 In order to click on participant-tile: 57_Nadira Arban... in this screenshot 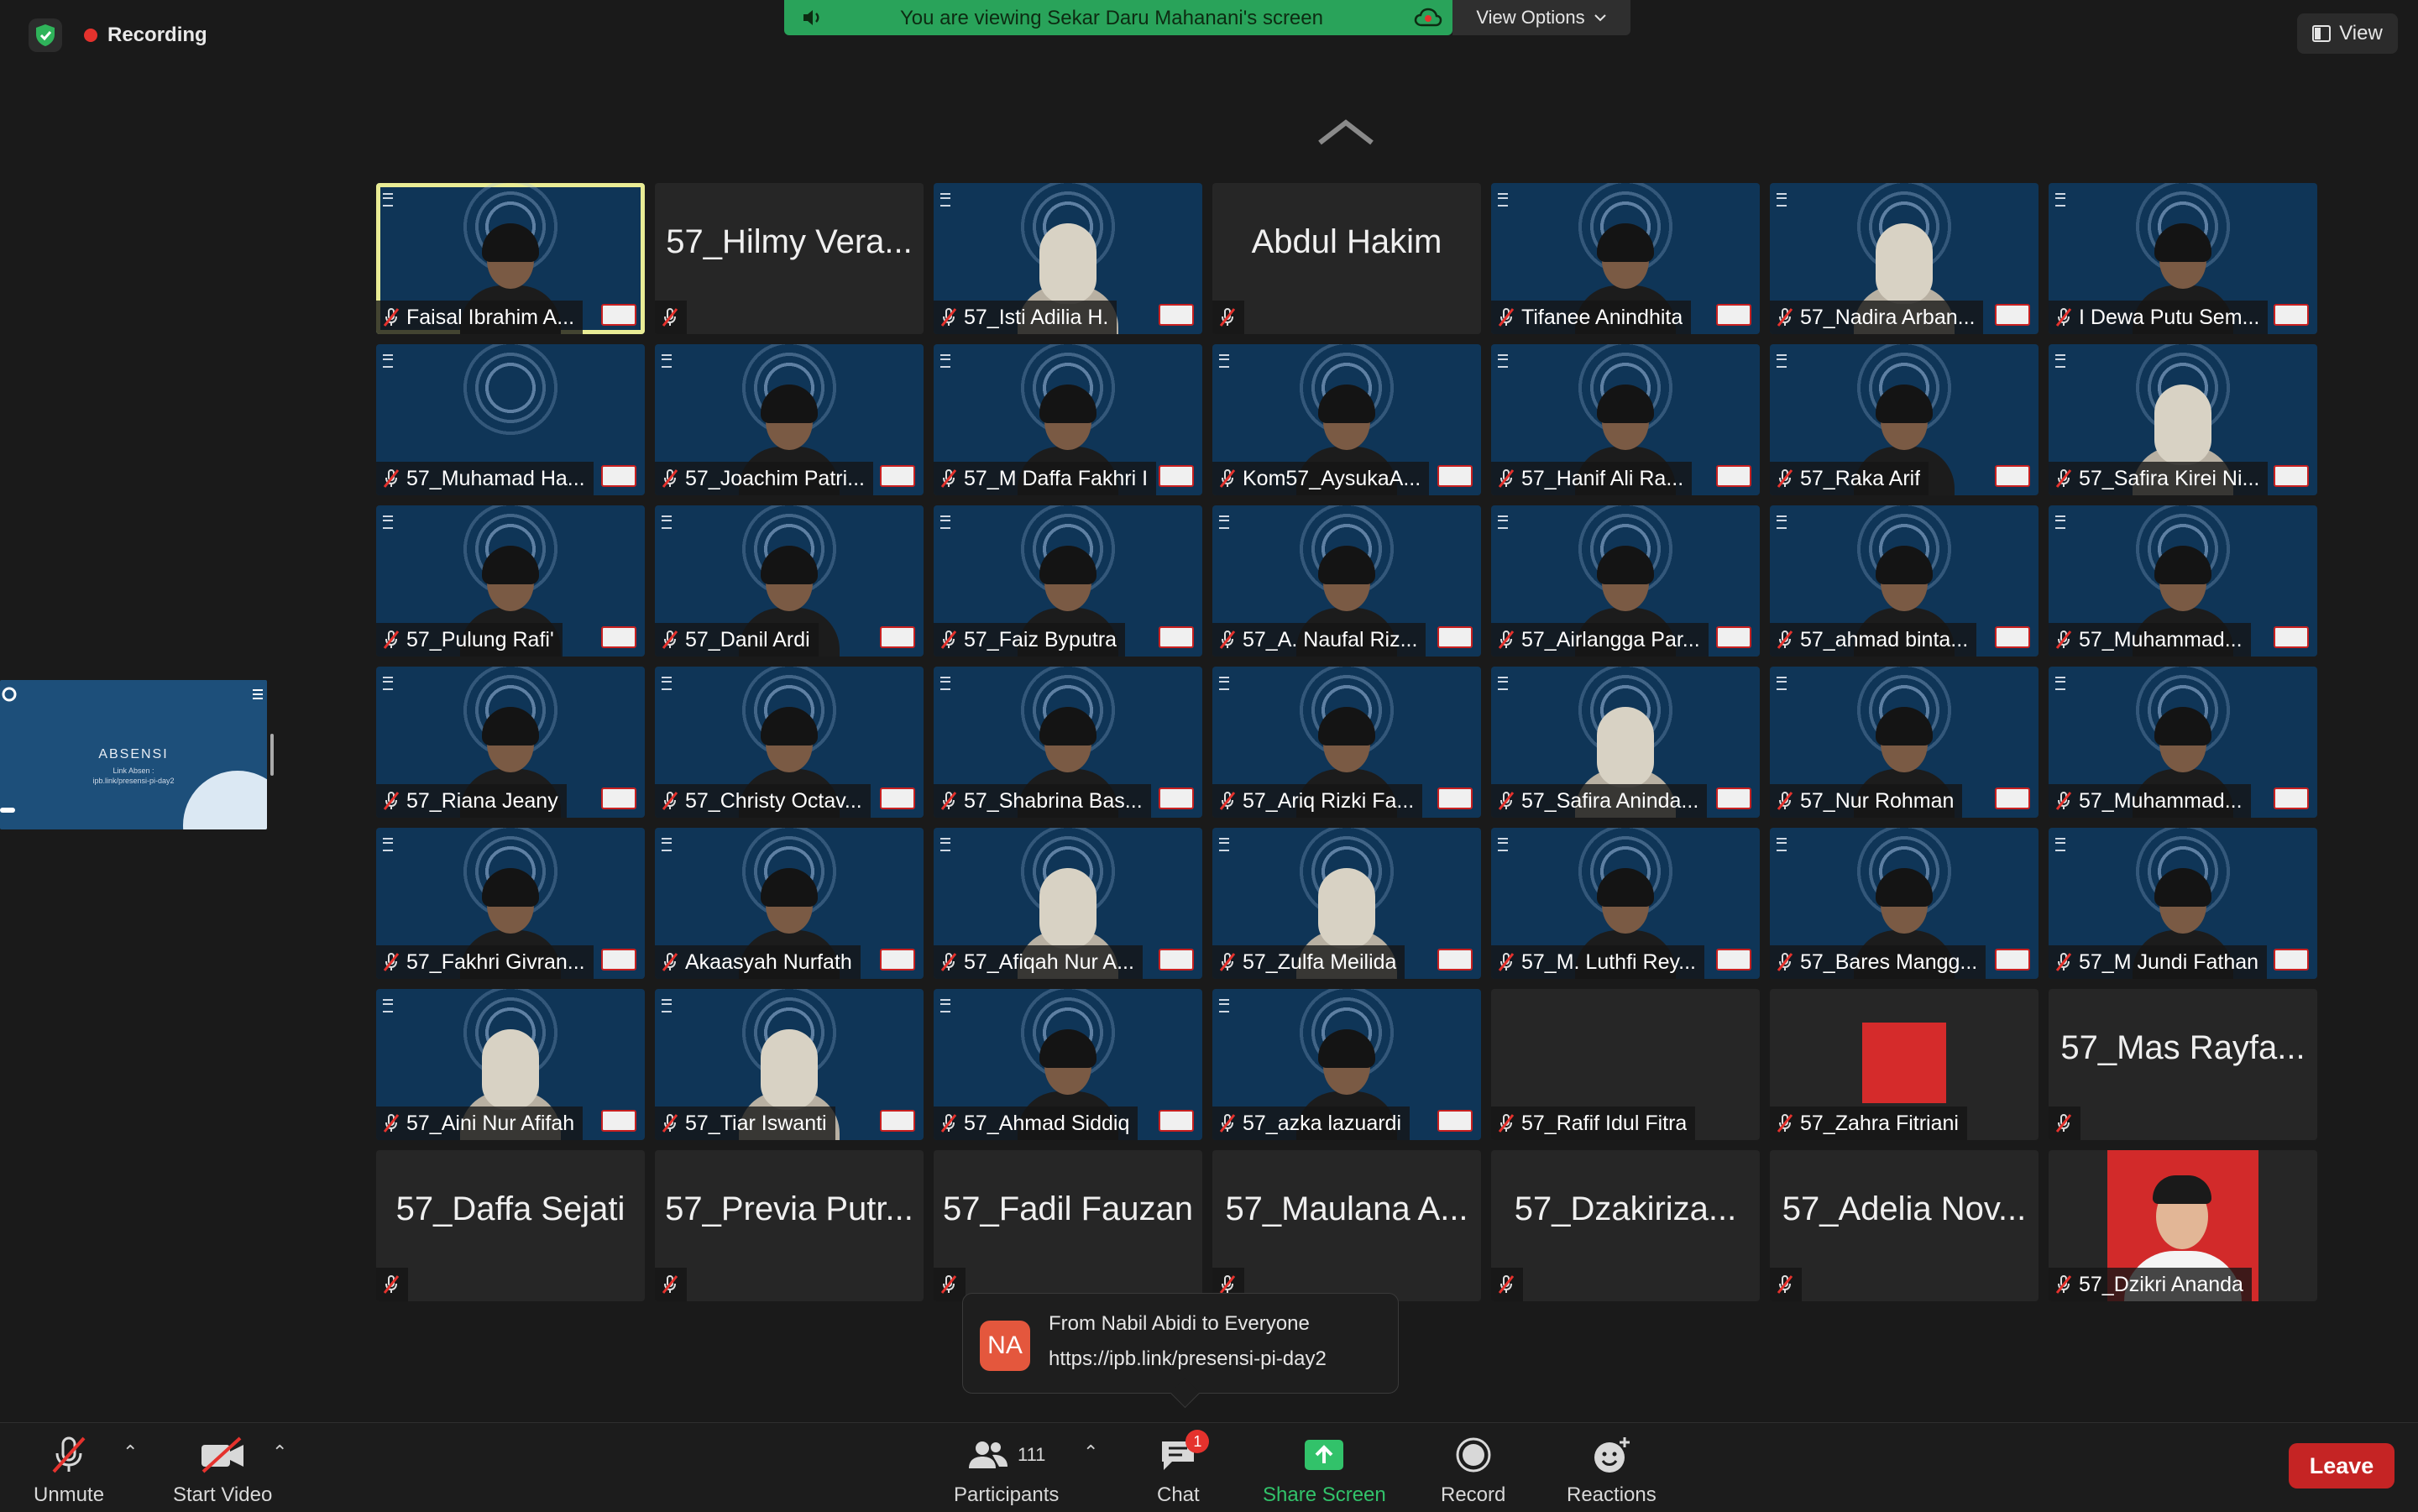, I will do `click(1904, 258)`.